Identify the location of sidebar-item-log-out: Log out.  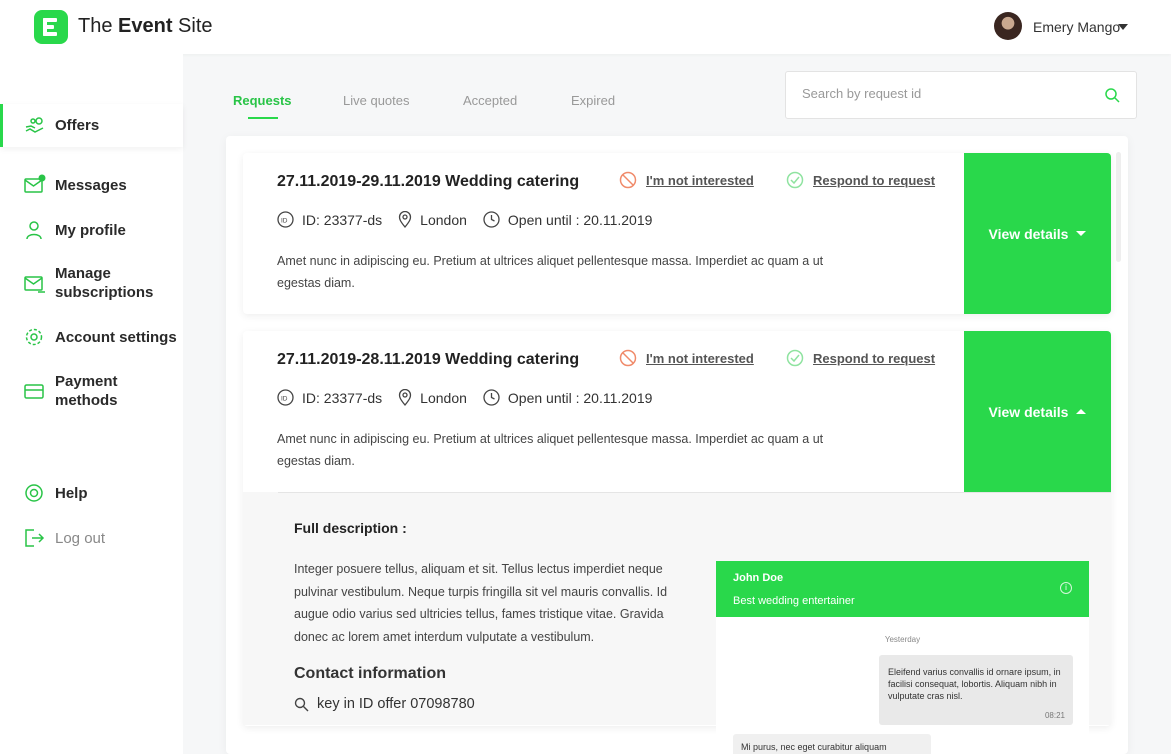
(91, 538).